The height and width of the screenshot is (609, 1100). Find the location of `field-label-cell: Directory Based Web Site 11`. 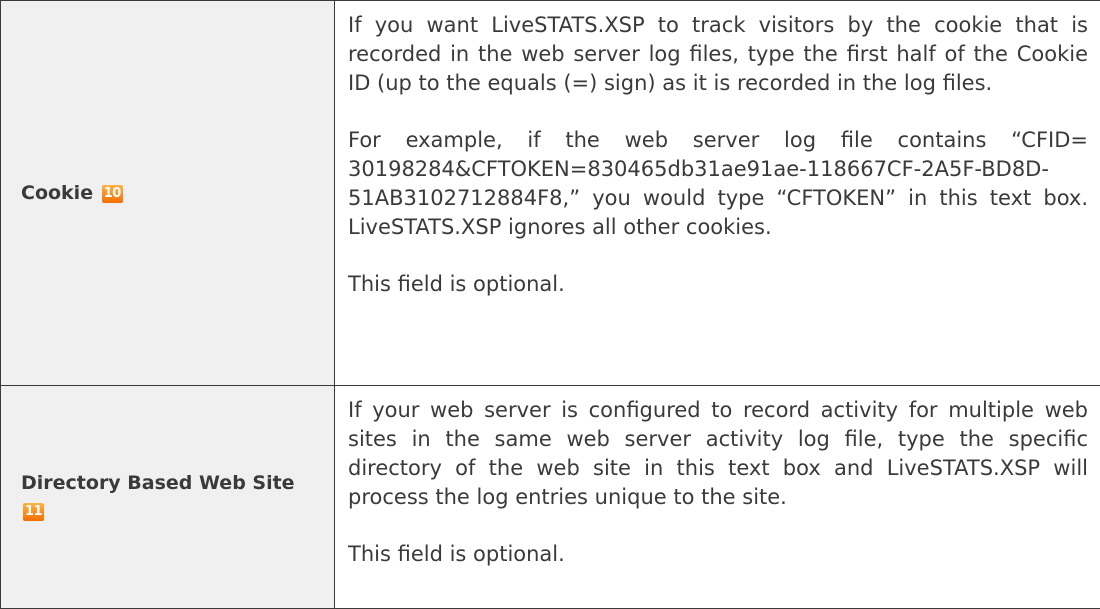

field-label-cell: Directory Based Web Site 11 is located at coordinates (168, 497).